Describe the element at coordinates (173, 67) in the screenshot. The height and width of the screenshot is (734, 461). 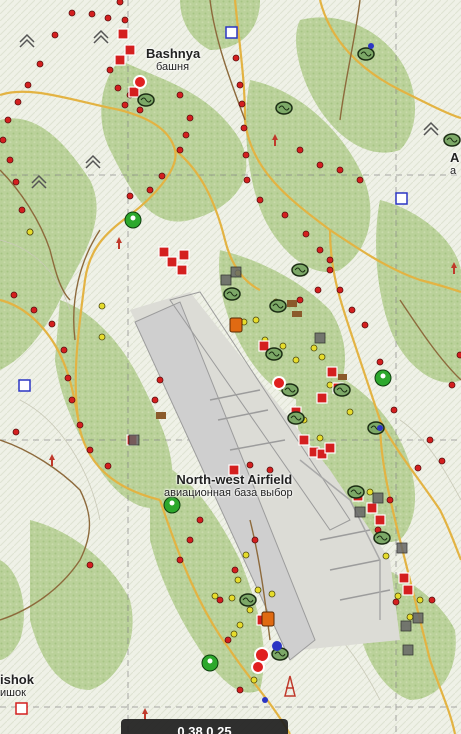
I see `place-name-ru: башня` at that location.